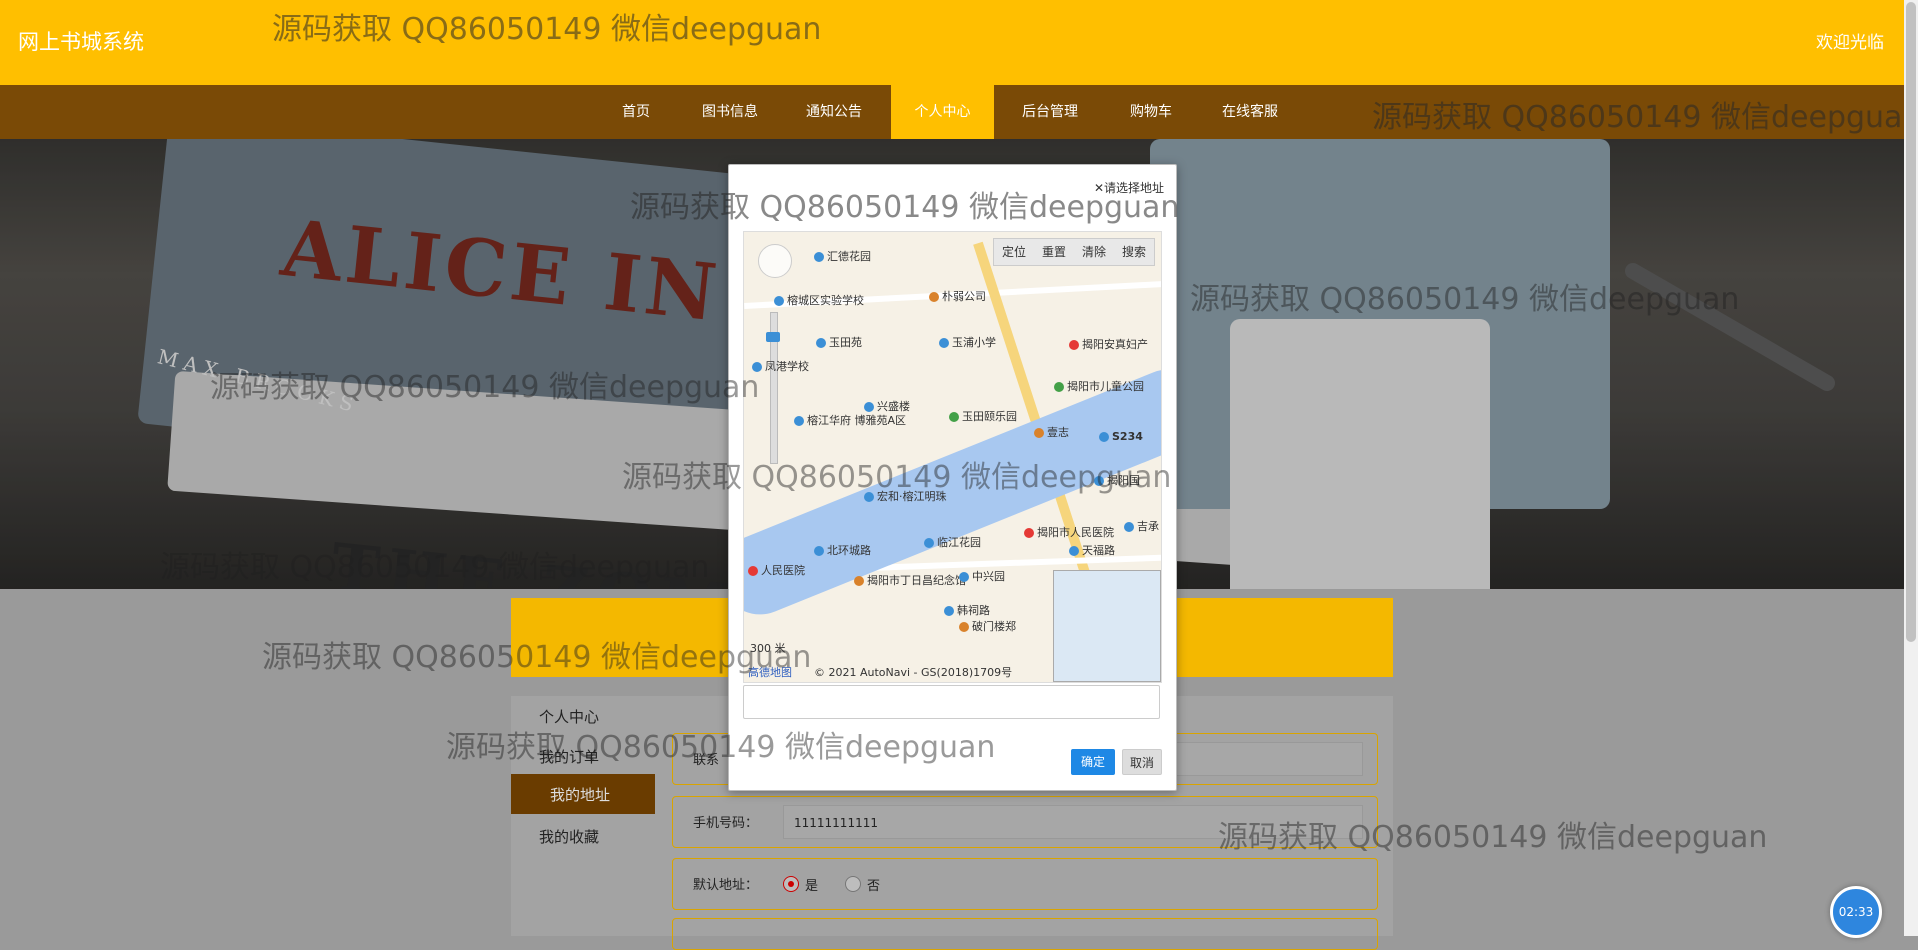 The width and height of the screenshot is (1918, 950). Describe the element at coordinates (812, 886) in the screenshot. I see `default-yes-label: 是` at that location.